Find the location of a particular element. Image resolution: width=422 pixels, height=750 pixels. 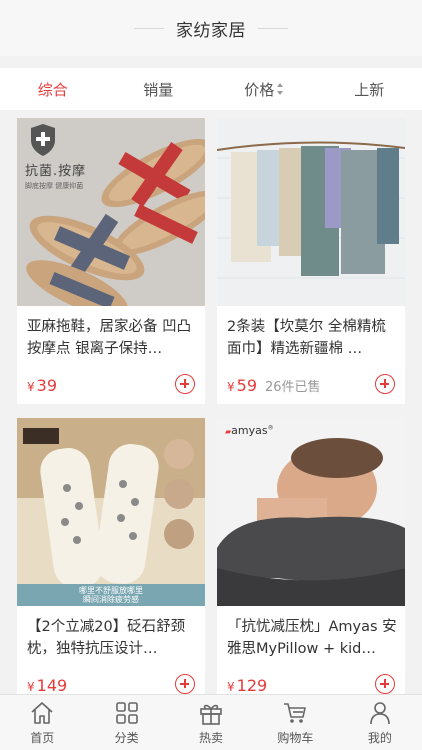

grid-icon is located at coordinates (126, 713).